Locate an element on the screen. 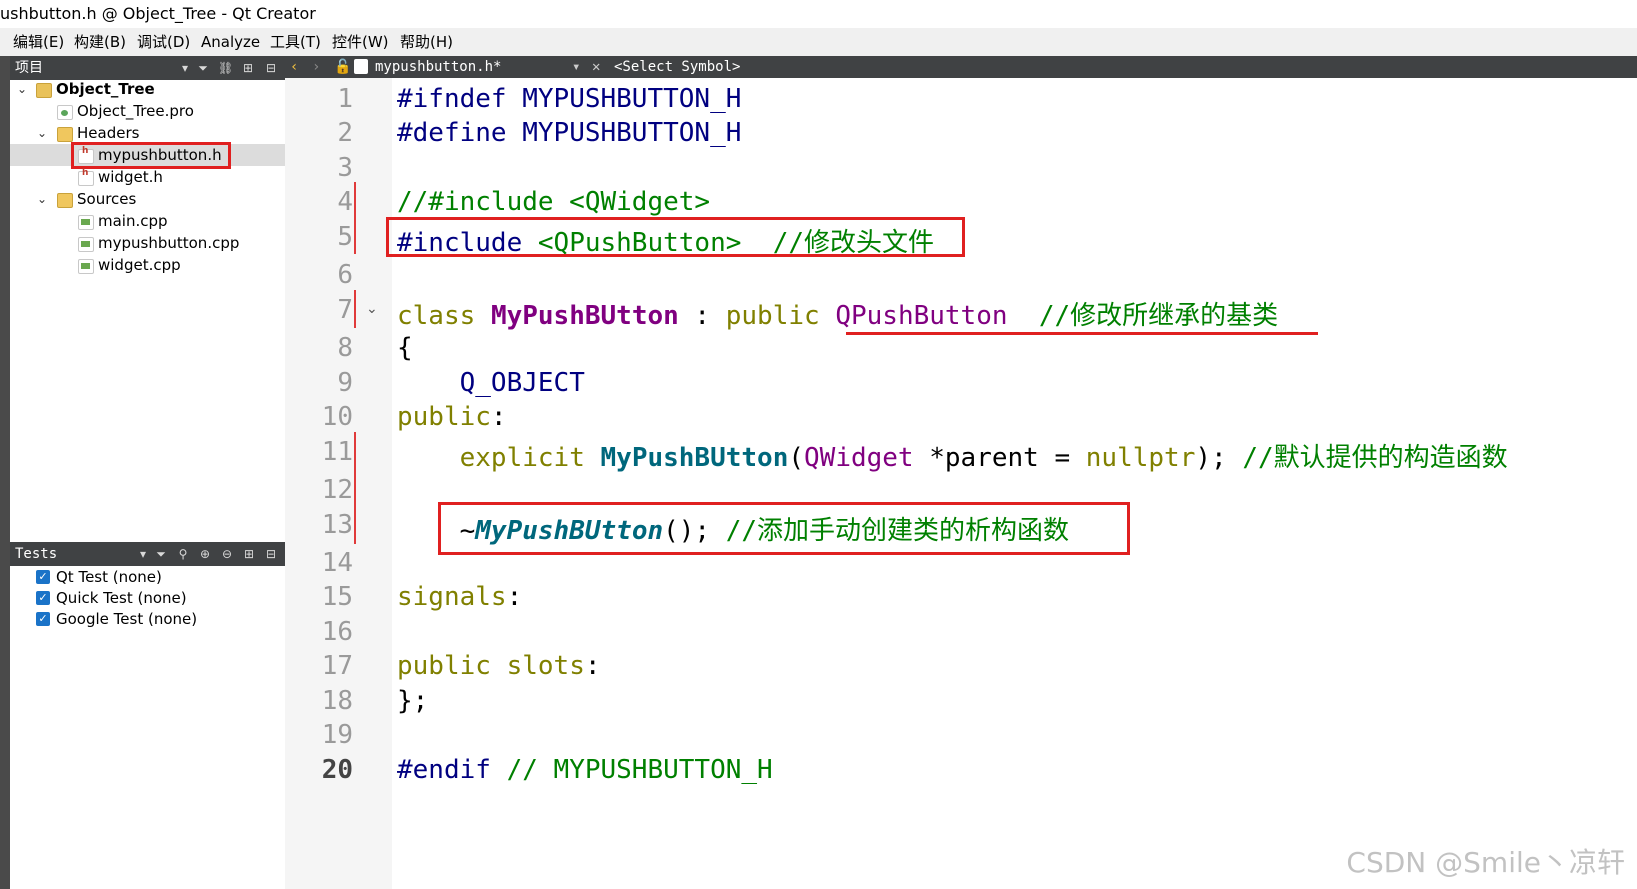 The image size is (1637, 889). pro-file-label: Object_Tree.pro is located at coordinates (135, 111).